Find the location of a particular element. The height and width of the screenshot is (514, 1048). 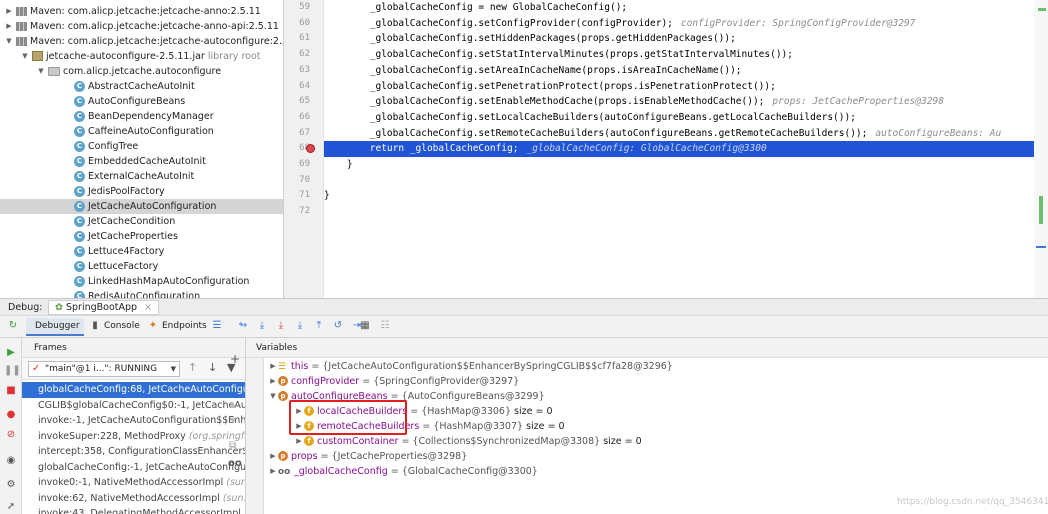

tree-class-item: C LettuceFactory is located at coordinates (116, 266).